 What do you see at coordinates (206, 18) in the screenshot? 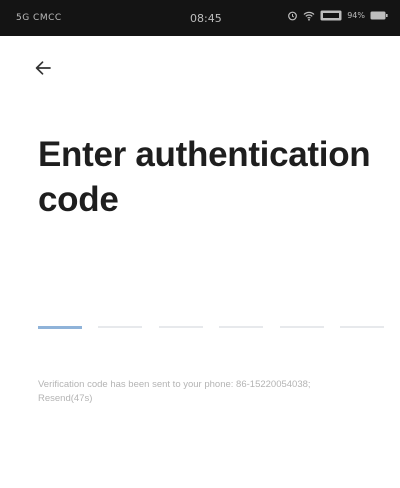
I see `clock: 08:45` at bounding box center [206, 18].